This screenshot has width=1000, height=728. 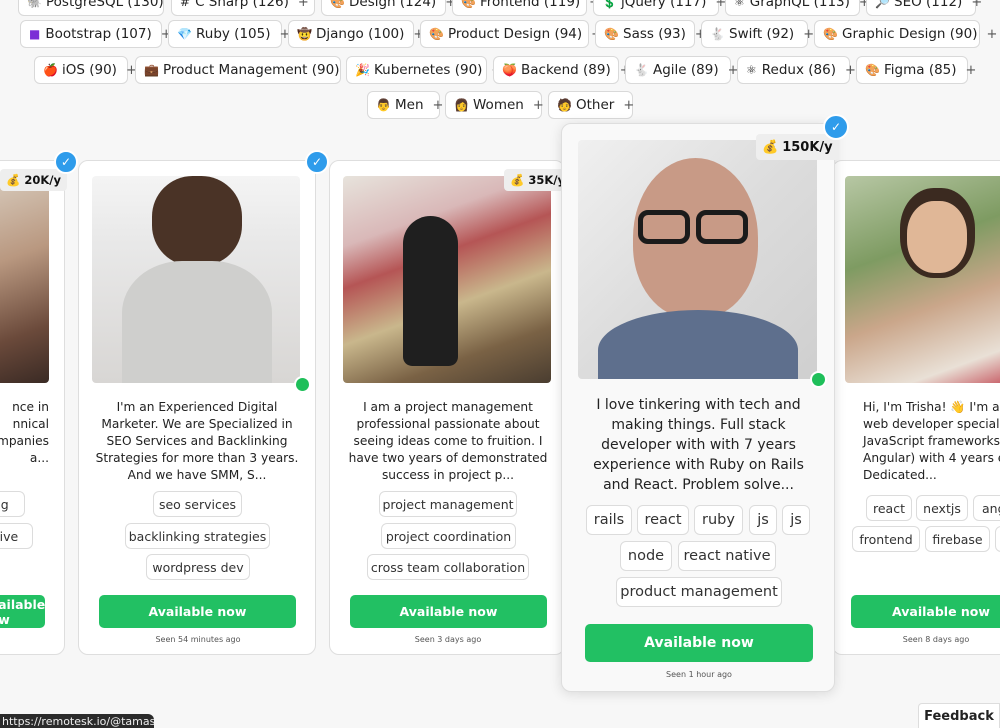 What do you see at coordinates (494, 105) in the screenshot?
I see `filter-chip-women: 👩 Women +` at bounding box center [494, 105].